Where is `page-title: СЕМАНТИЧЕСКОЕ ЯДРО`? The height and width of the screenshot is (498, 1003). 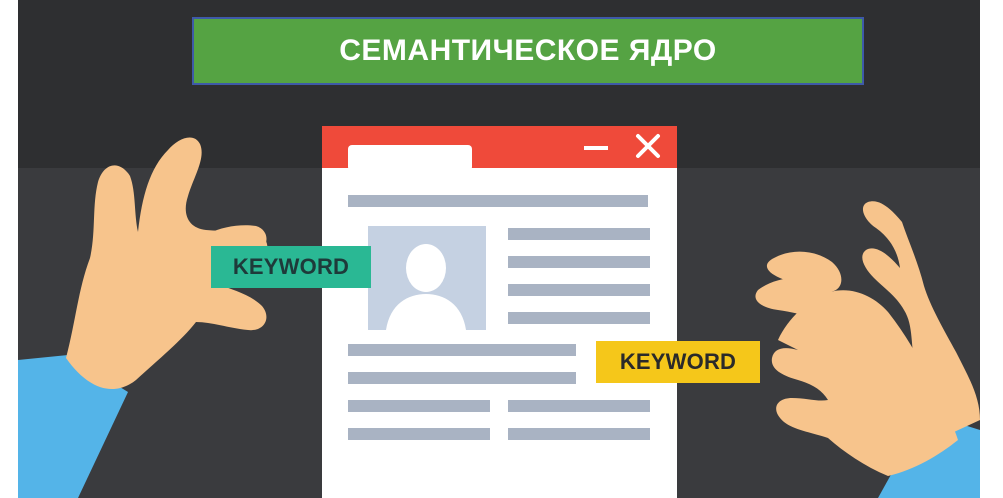
page-title: СЕМАНТИЧЕСКОЕ ЯДРО is located at coordinates (528, 50).